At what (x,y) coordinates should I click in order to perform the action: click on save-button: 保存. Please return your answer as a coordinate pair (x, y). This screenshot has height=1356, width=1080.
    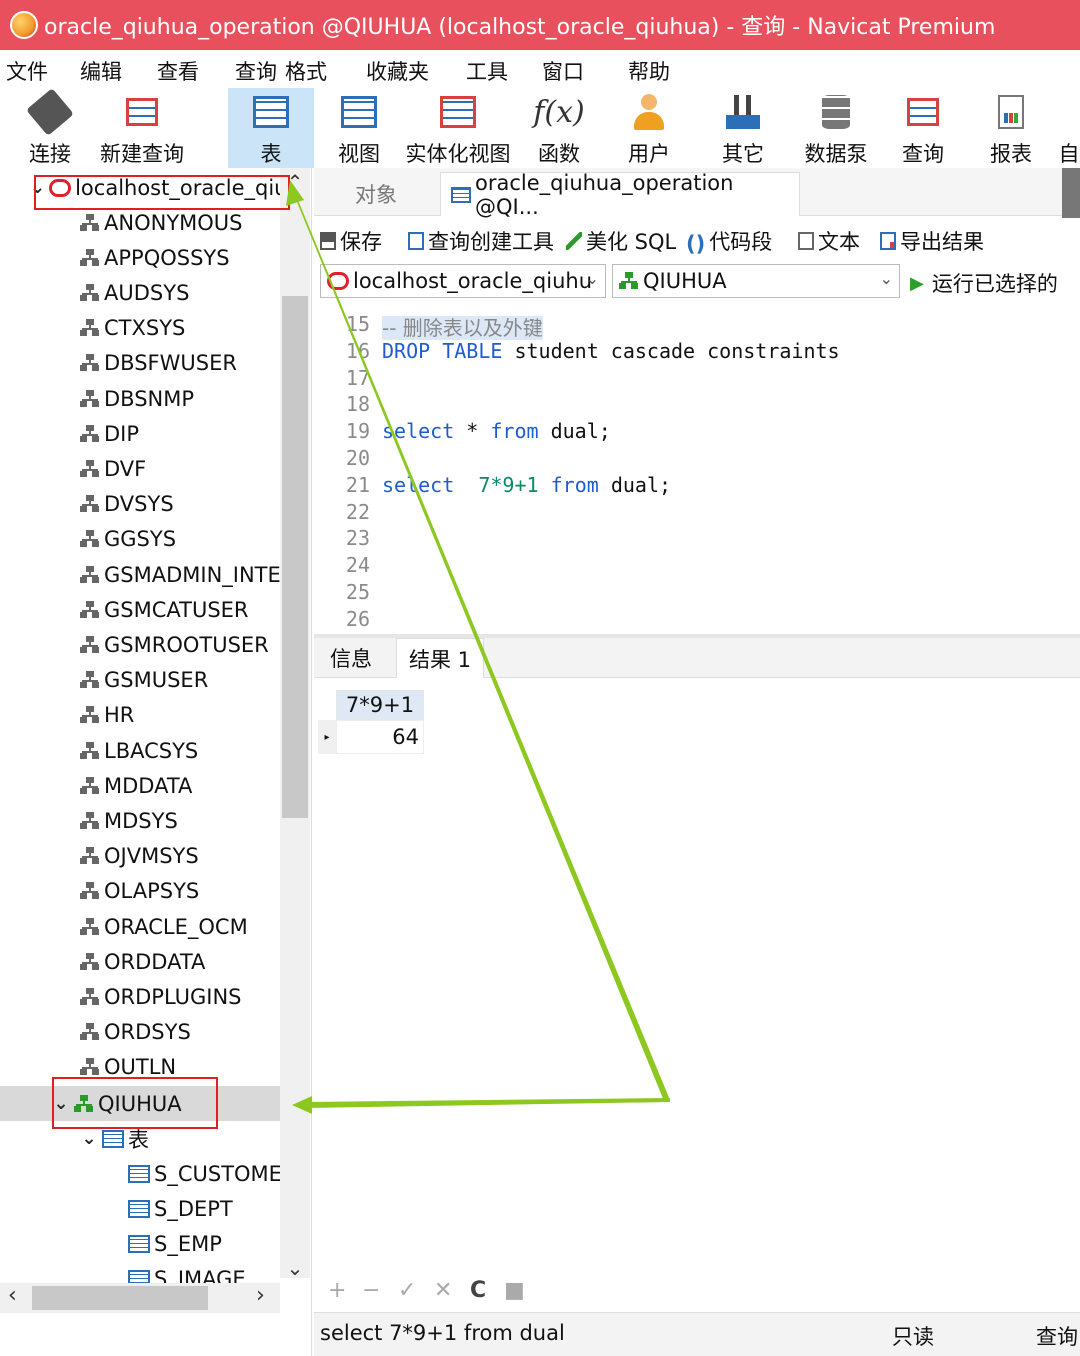
    Looking at the image, I should click on (351, 241).